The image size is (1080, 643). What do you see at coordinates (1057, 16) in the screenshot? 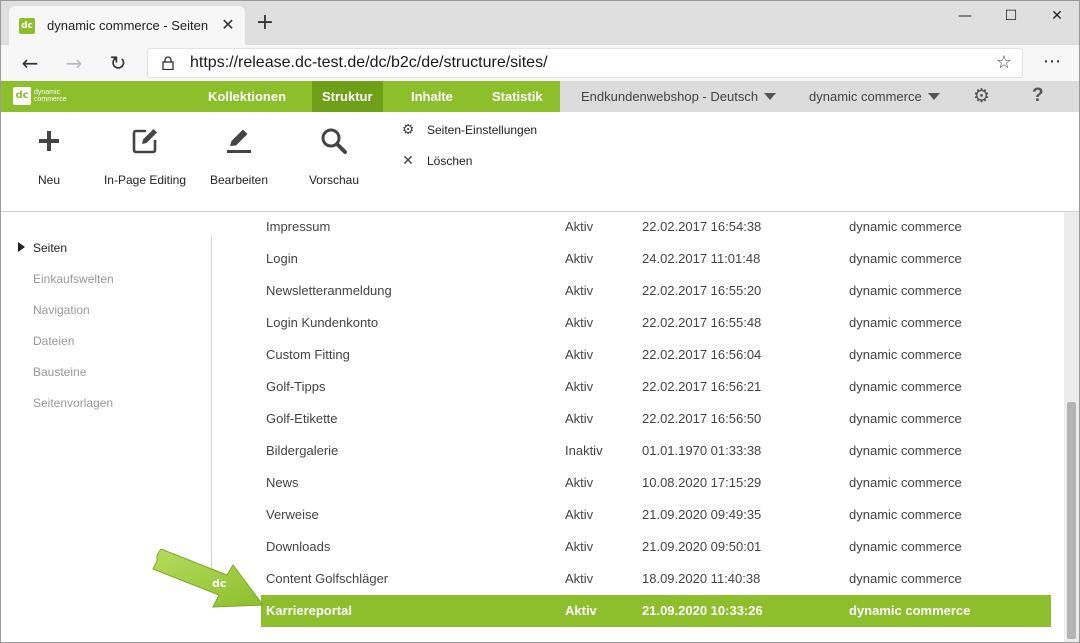
I see `close-window-icon: ✕` at bounding box center [1057, 16].